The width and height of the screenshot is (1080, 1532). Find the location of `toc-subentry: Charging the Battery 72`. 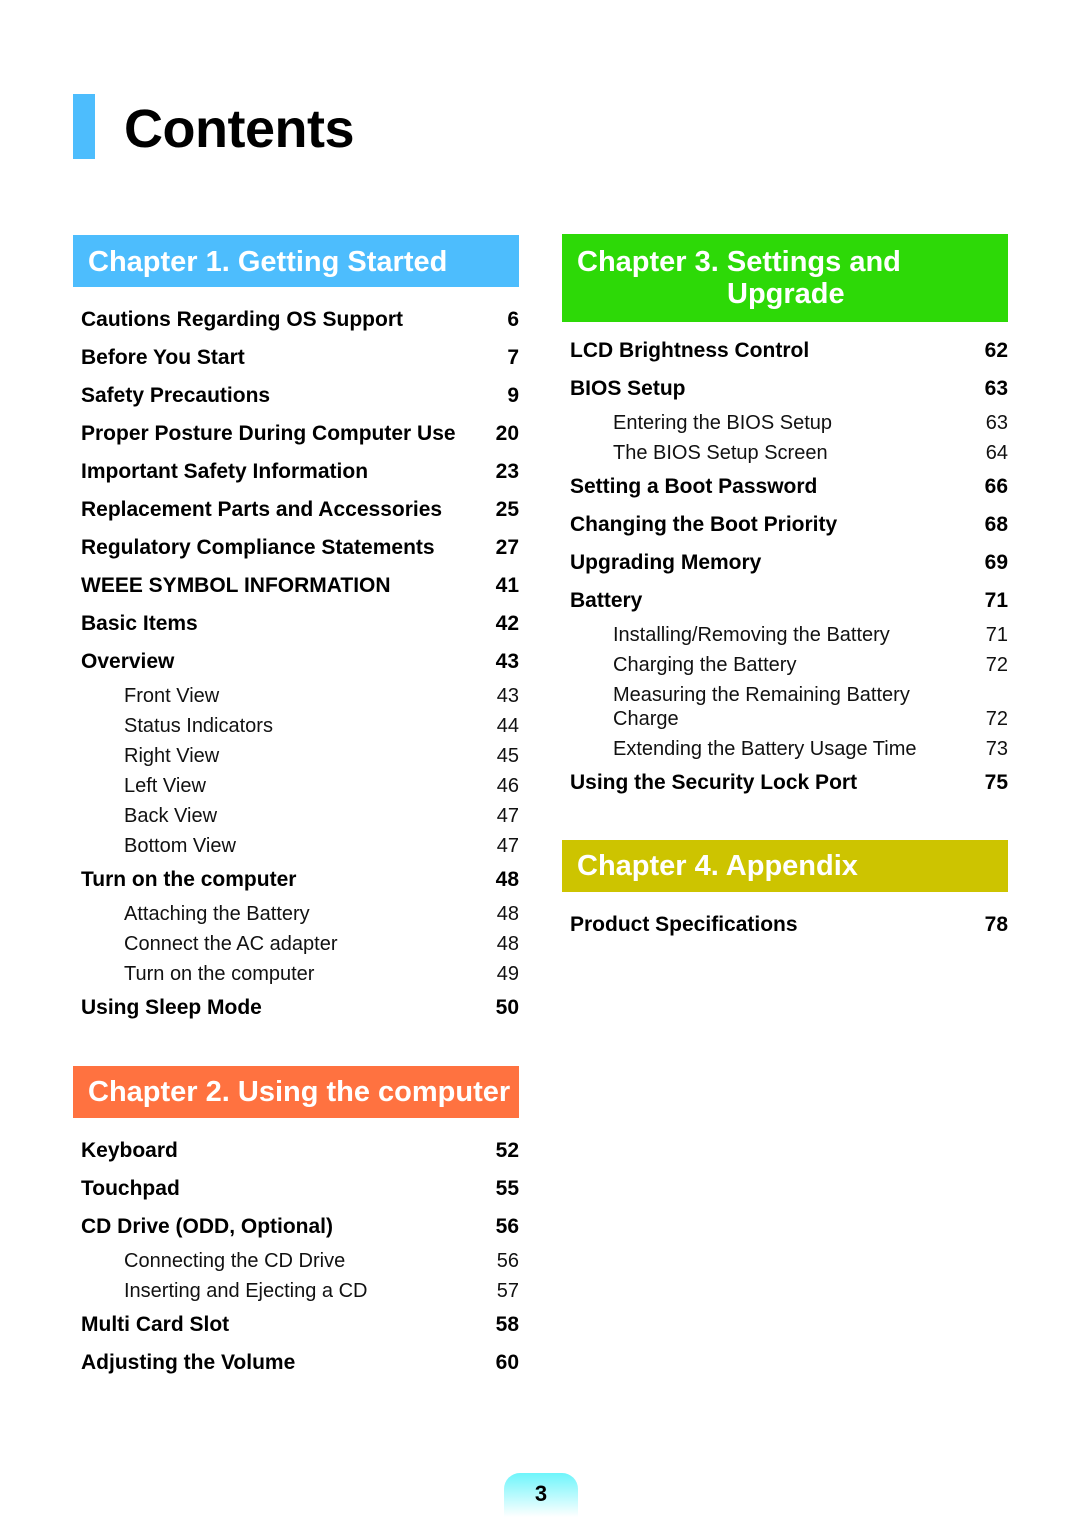

toc-subentry: Charging the Battery 72 is located at coordinates (785, 665).